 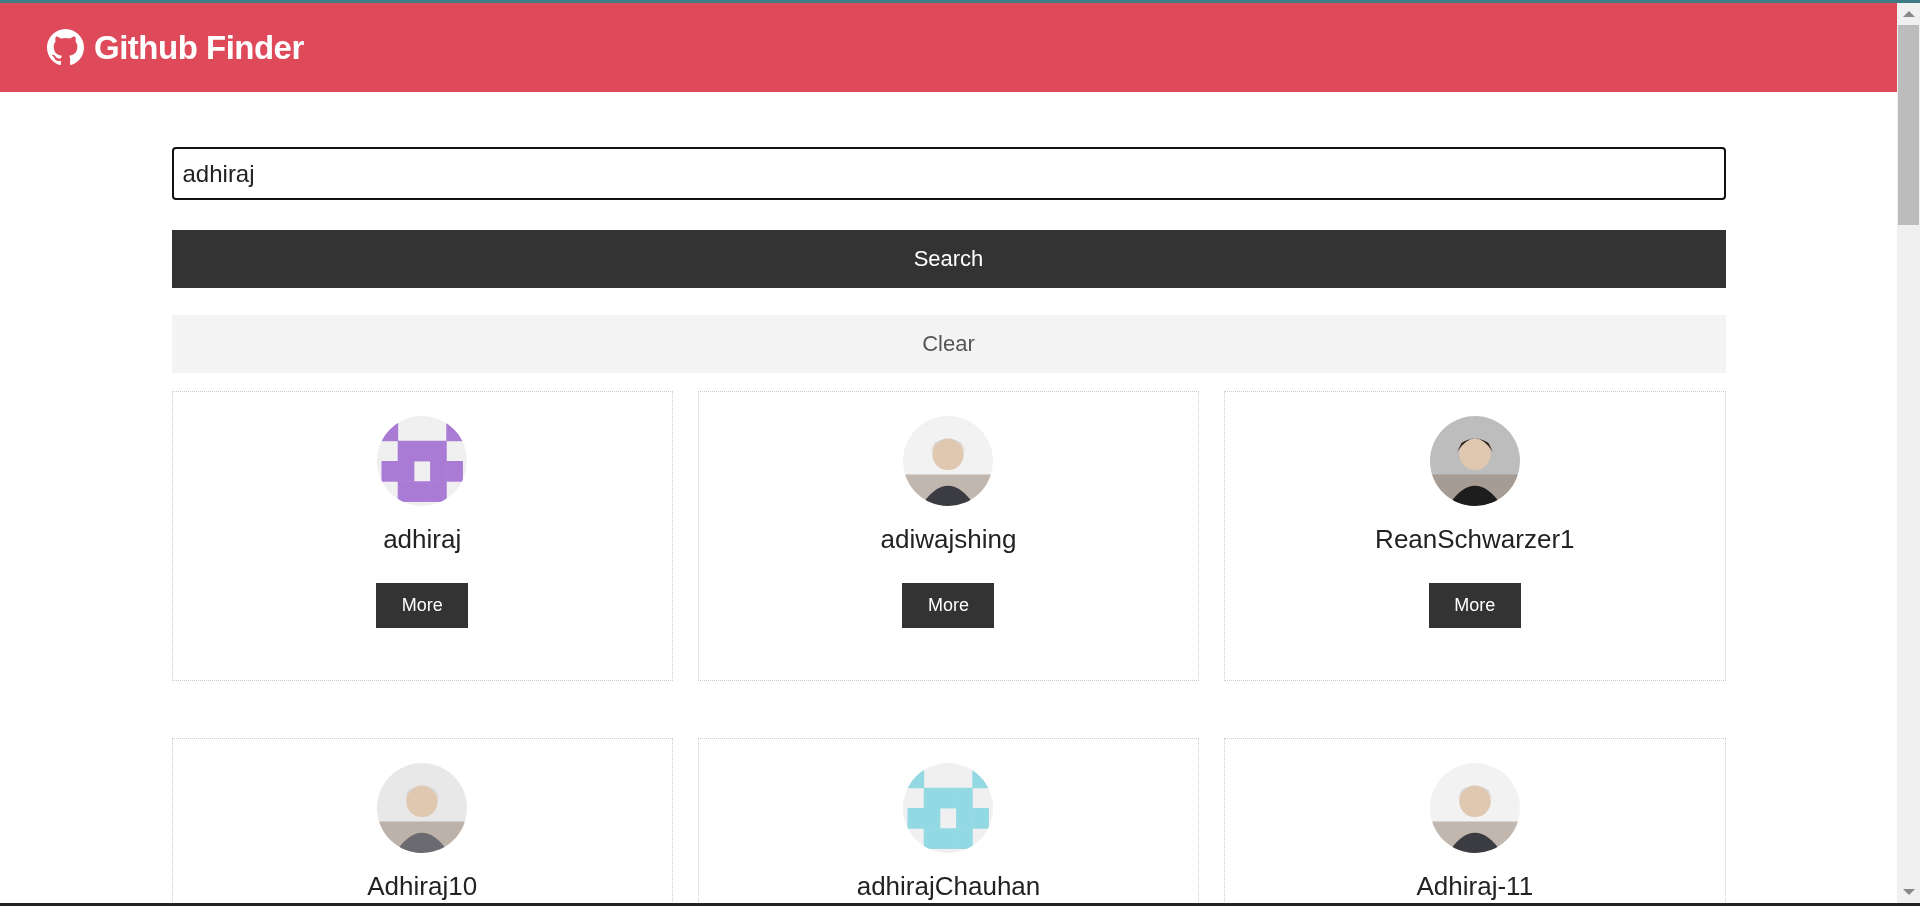 What do you see at coordinates (1475, 886) in the screenshot?
I see `username: Adhiraj-11` at bounding box center [1475, 886].